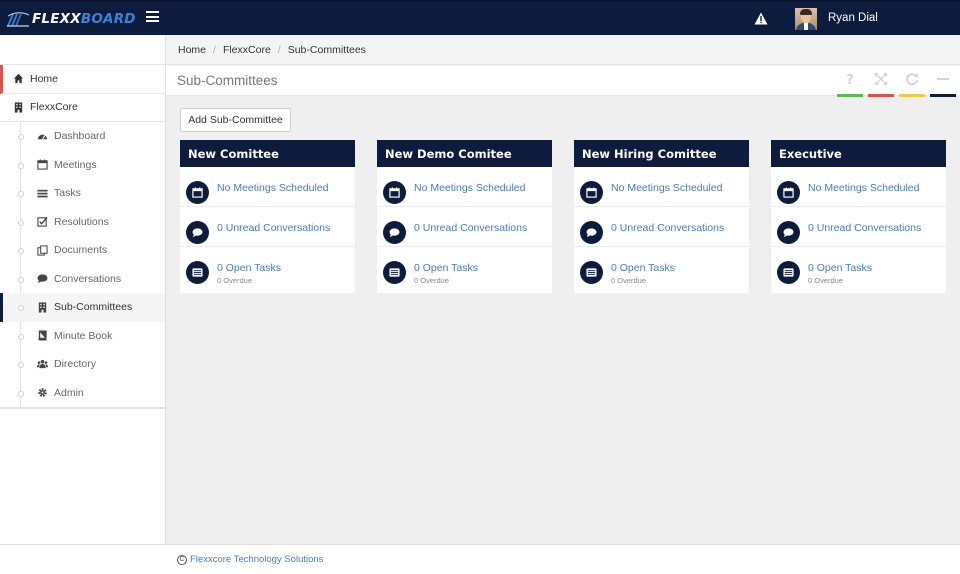  I want to click on sidebar-item-label: Directory, so click(75, 364).